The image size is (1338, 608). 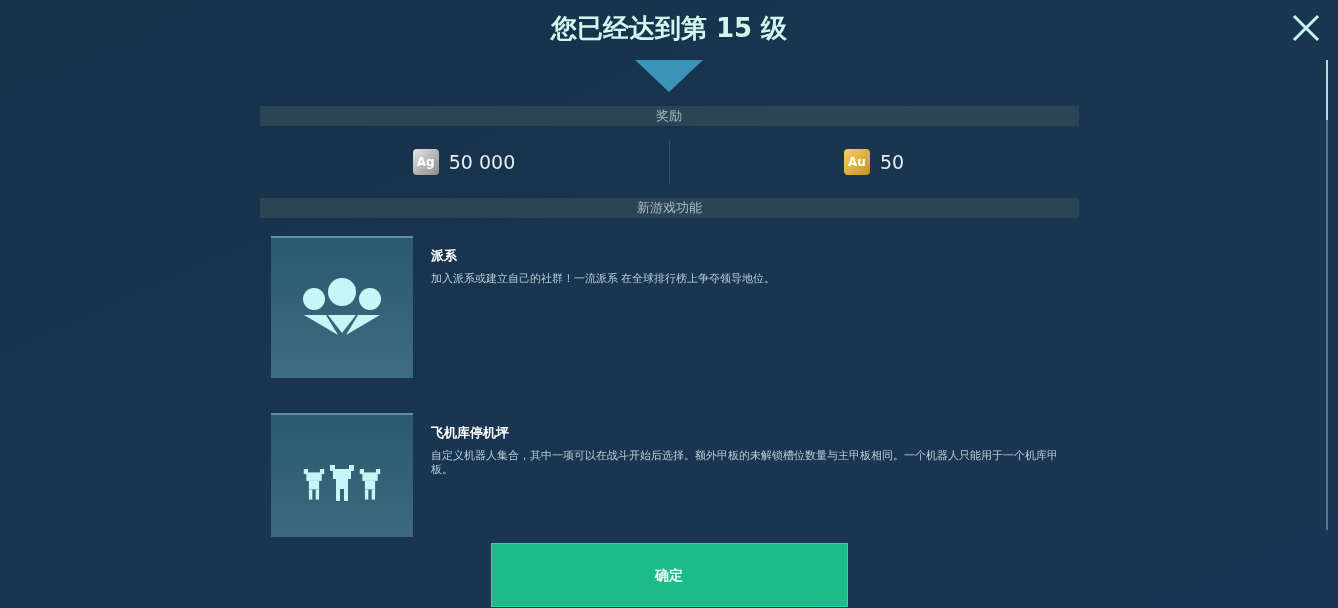 I want to click on section-header: 新游戏功能, so click(x=669, y=208).